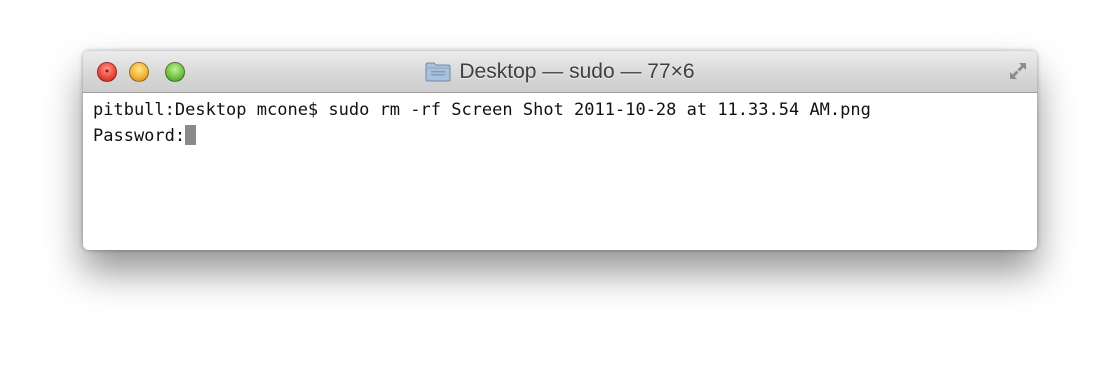 Image resolution: width=1120 pixels, height=366 pixels. What do you see at coordinates (191, 135) in the screenshot?
I see `text-cursor` at bounding box center [191, 135].